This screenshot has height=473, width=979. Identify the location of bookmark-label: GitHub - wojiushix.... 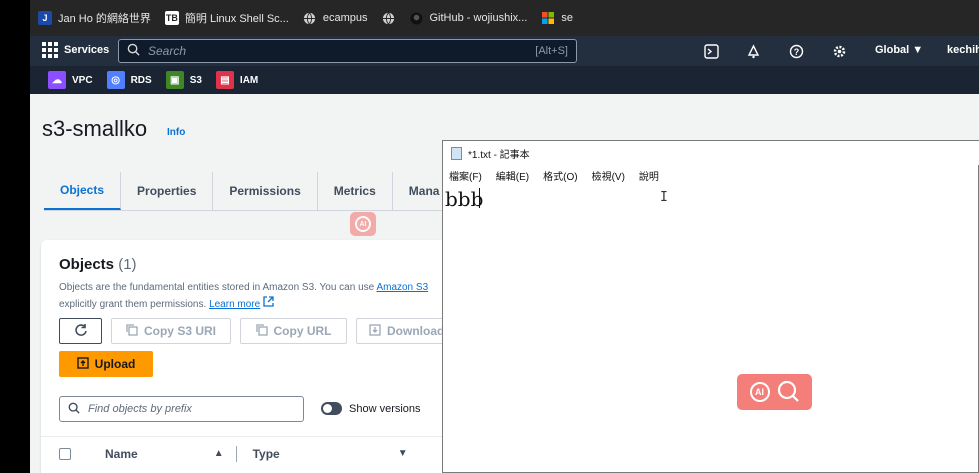
(478, 18).